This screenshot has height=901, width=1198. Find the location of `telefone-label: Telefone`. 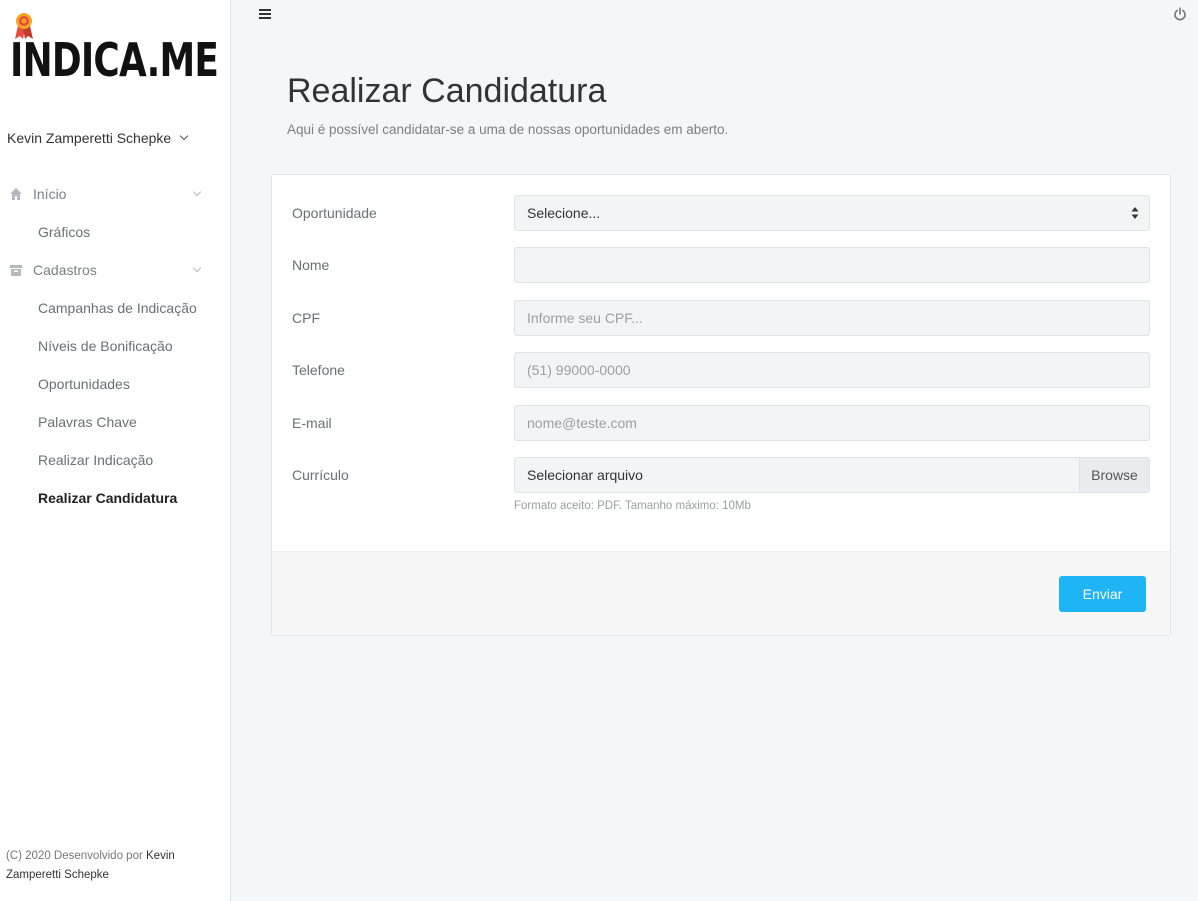

telefone-label: Telefone is located at coordinates (318, 370).